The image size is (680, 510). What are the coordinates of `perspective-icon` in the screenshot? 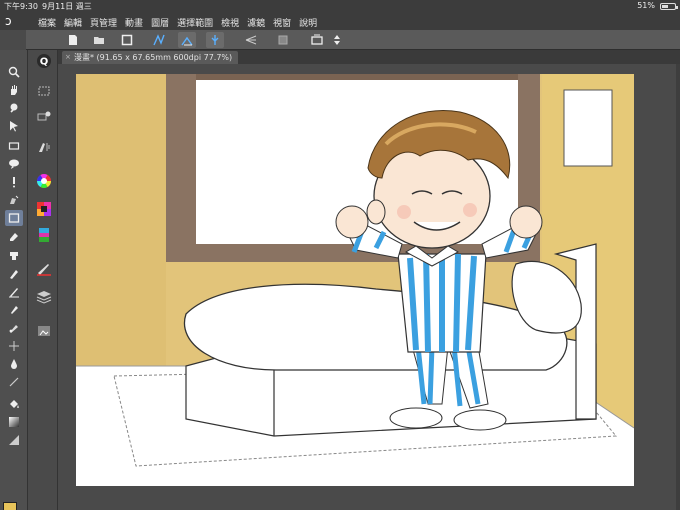 It's located at (251, 40).